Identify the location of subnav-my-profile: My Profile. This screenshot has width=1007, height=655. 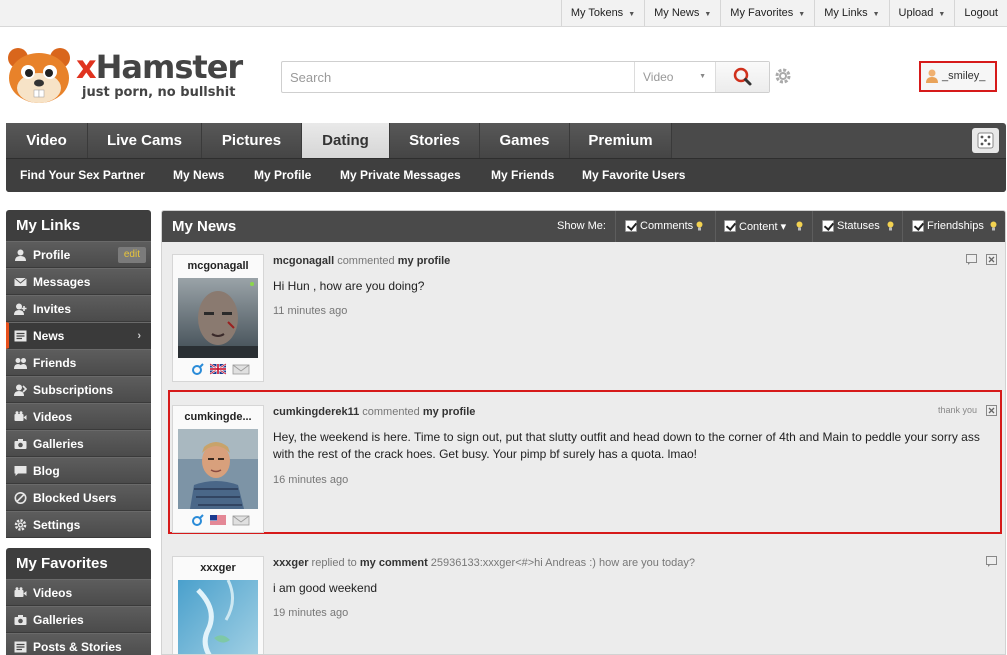
(282, 175).